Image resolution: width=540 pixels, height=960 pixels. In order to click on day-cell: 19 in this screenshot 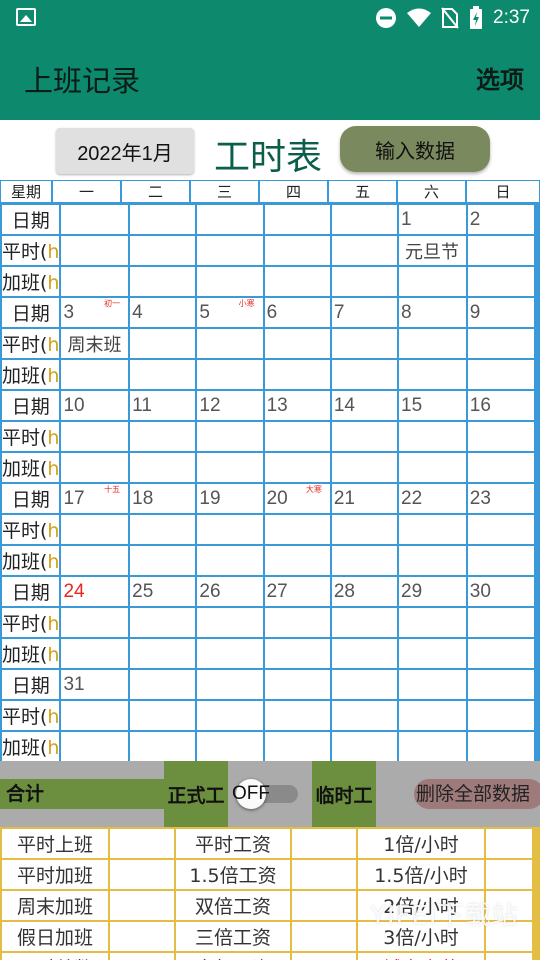, I will do `click(230, 498)`.